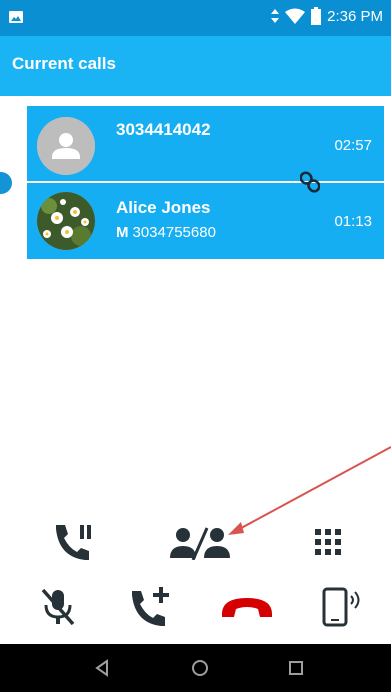  What do you see at coordinates (66, 146) in the screenshot?
I see `default-contact-icon` at bounding box center [66, 146].